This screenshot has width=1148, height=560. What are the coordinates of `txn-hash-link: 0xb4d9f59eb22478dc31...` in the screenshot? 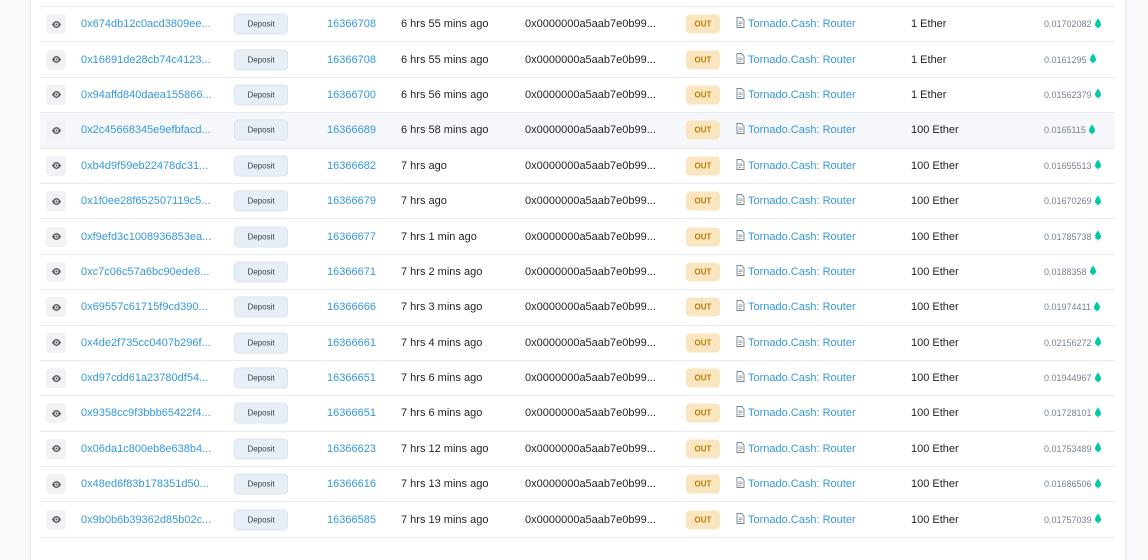 It's located at (144, 166).